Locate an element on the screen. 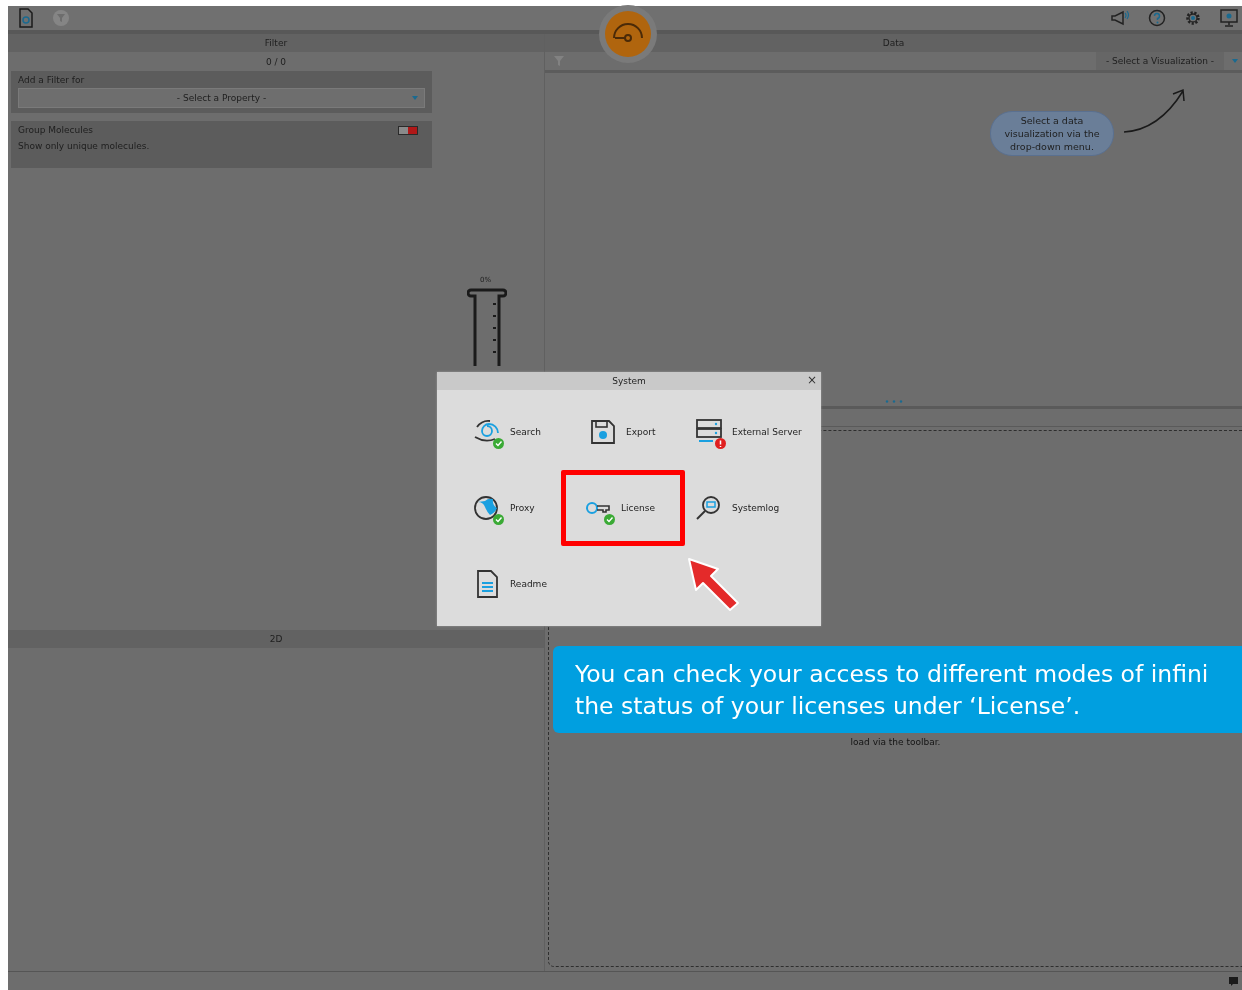 Image resolution: width=1242 pixels, height=990 pixels. dialog-title: System is located at coordinates (629, 381).